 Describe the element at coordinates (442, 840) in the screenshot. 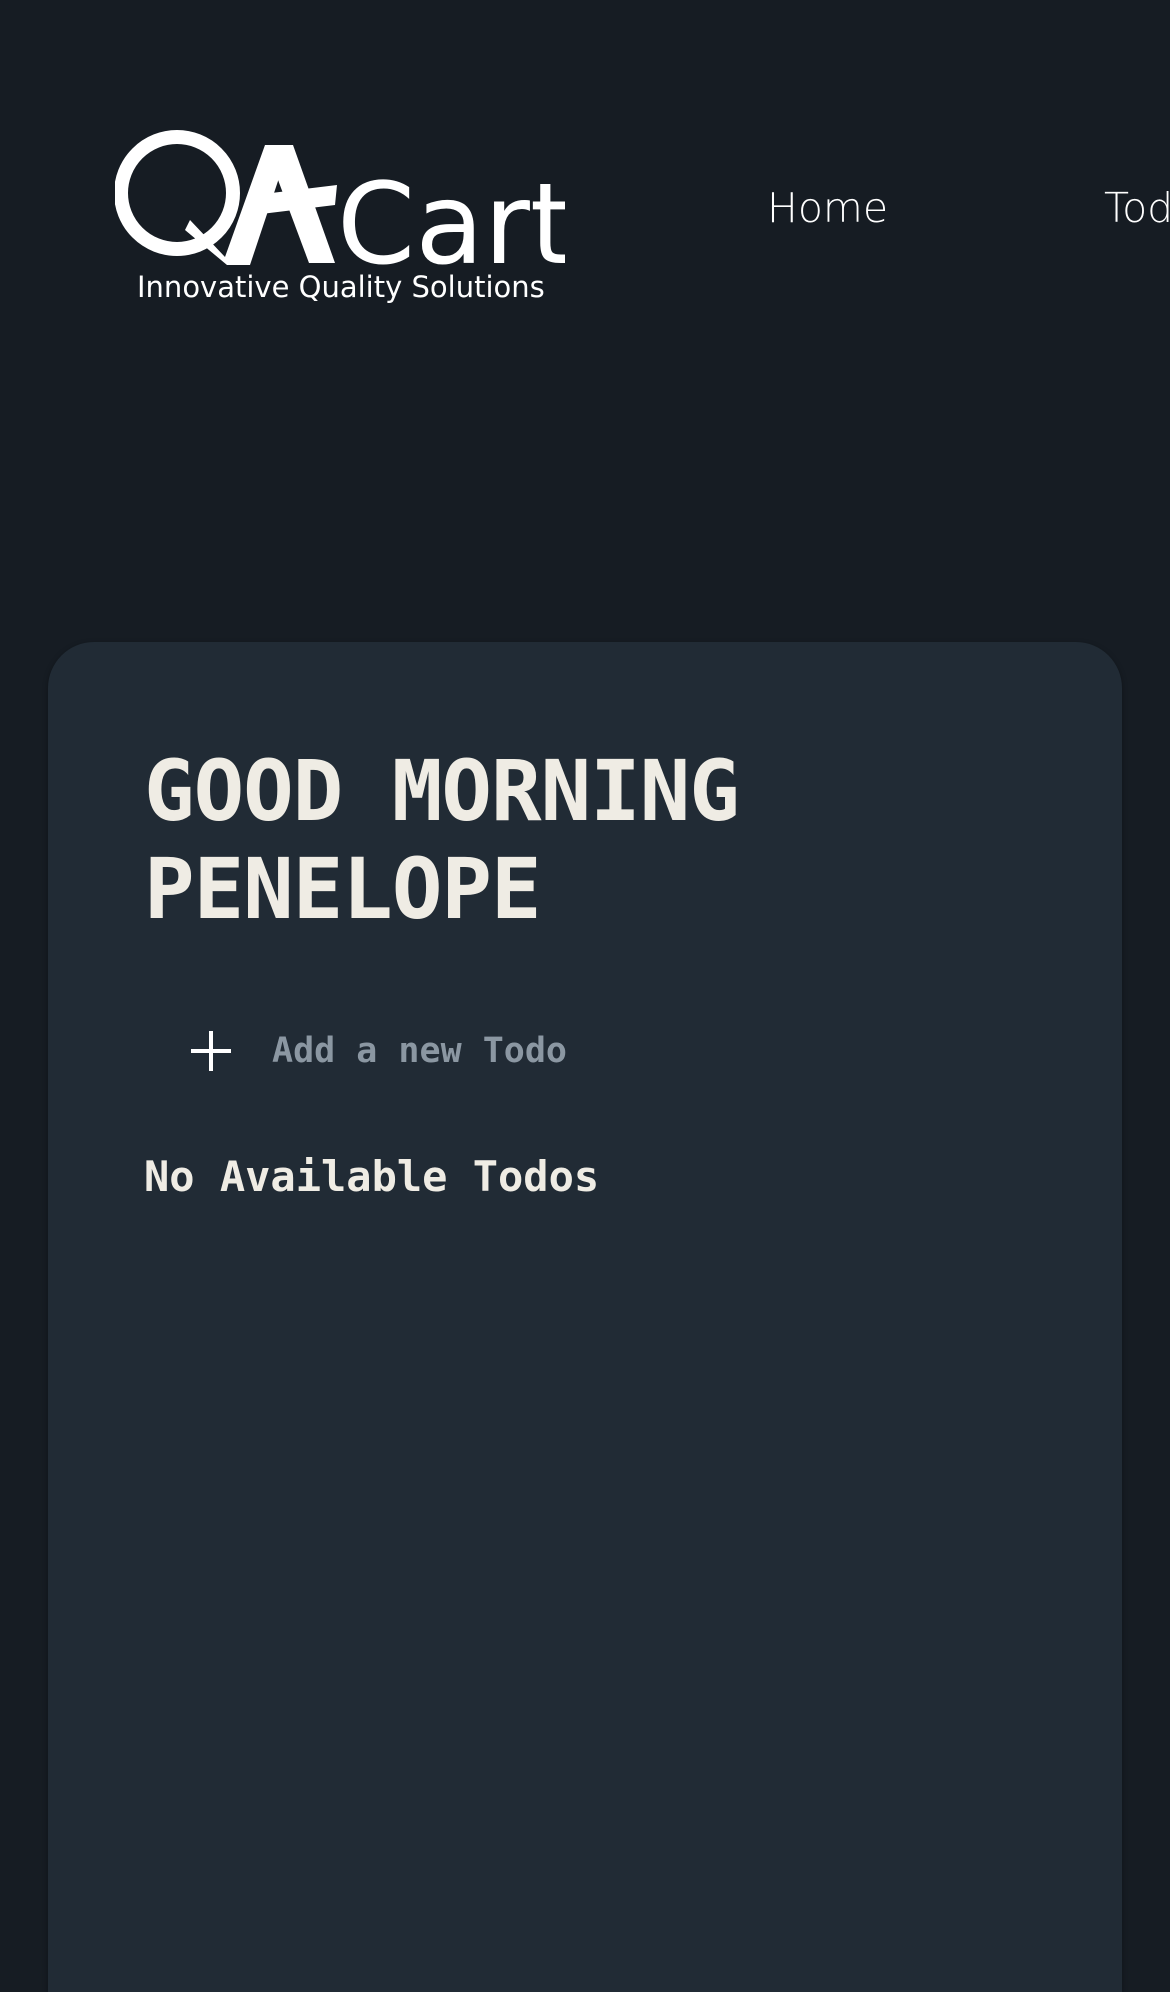

I see `greeting-heading: GOOD MORNING PENELOPE` at that location.